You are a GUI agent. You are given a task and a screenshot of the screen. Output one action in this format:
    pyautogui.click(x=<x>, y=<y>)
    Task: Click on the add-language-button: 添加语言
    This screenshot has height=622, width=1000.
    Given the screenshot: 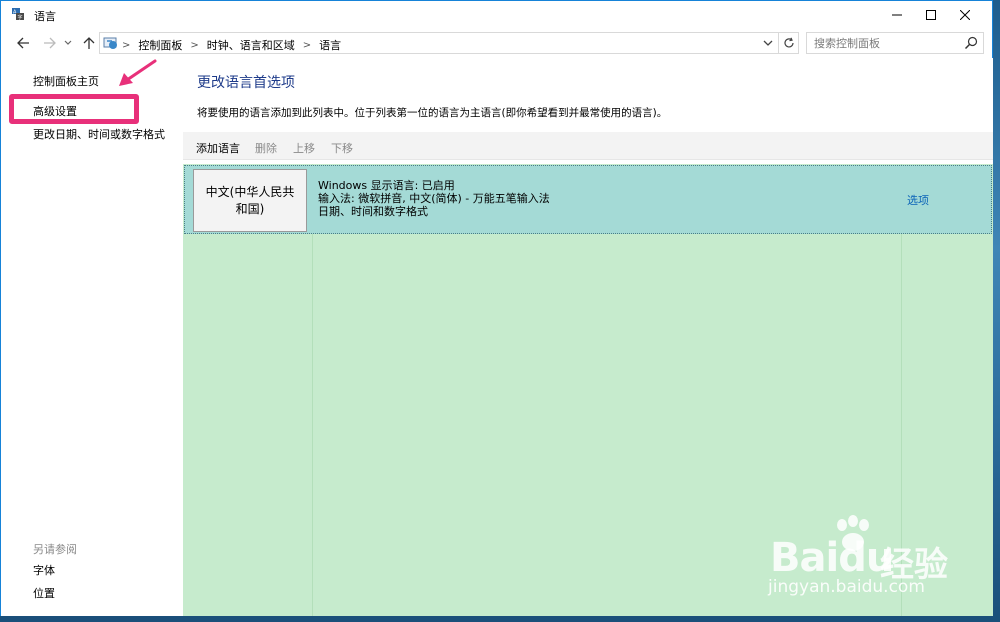 What is the action you would take?
    pyautogui.click(x=218, y=148)
    